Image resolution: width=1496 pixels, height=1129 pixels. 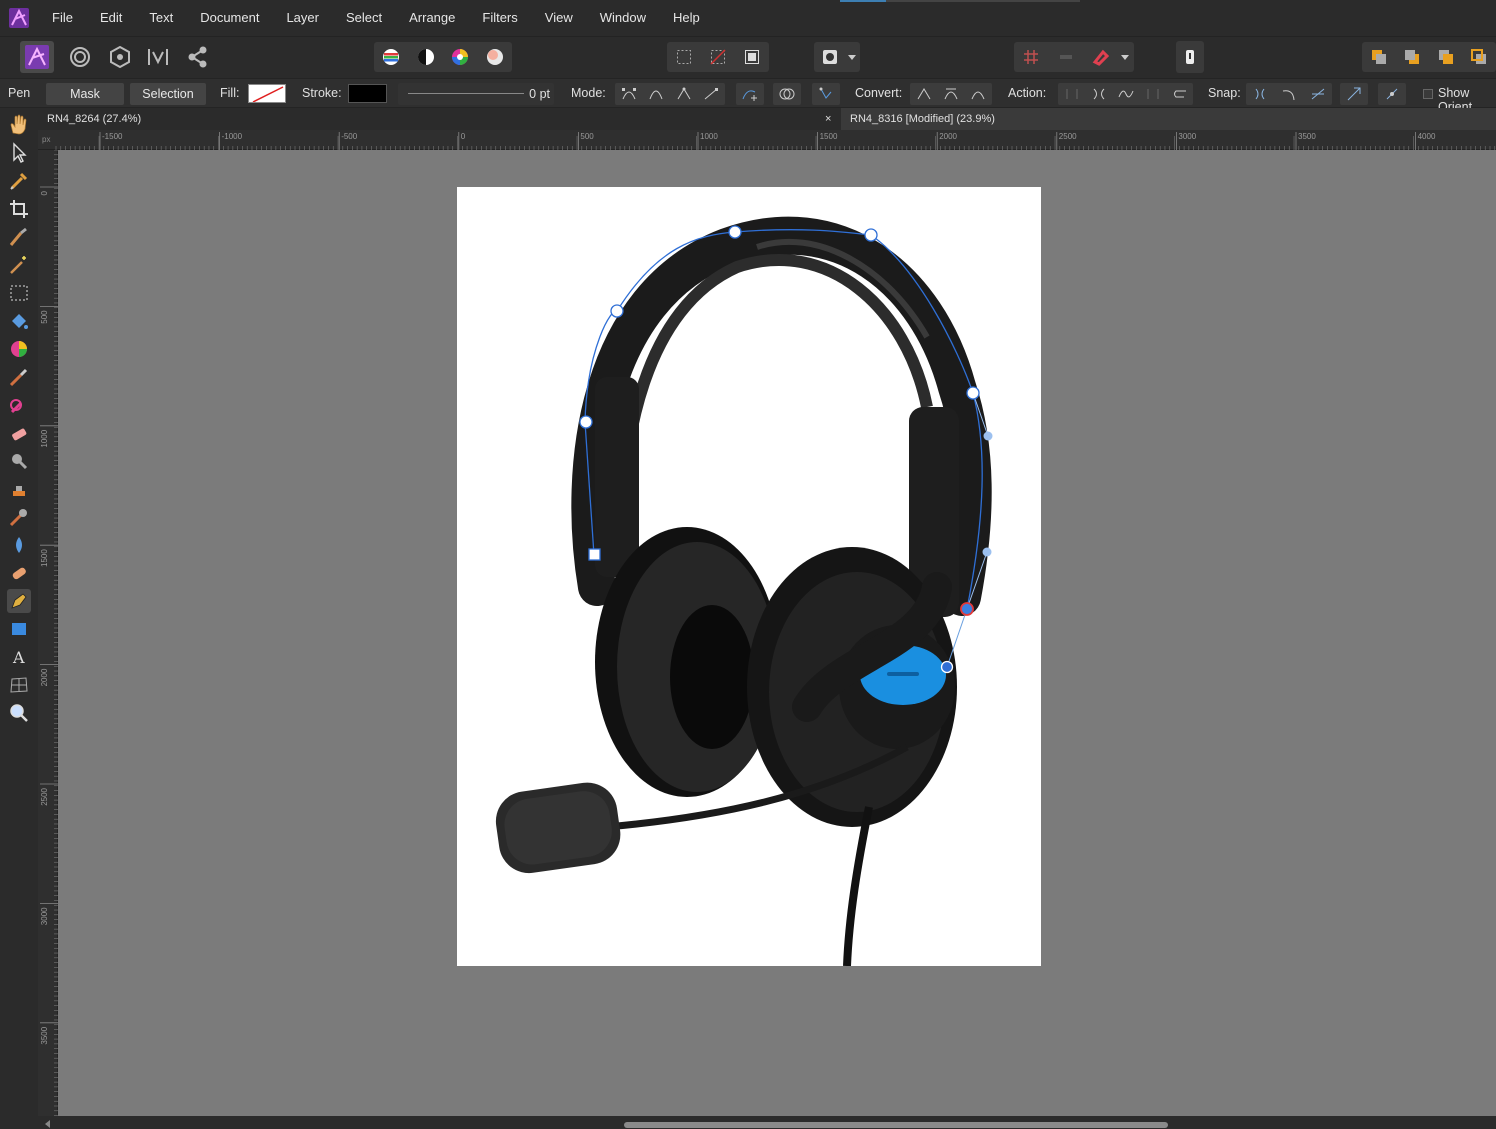 What do you see at coordinates (588, 93) in the screenshot?
I see `mode-label: Mode:` at bounding box center [588, 93].